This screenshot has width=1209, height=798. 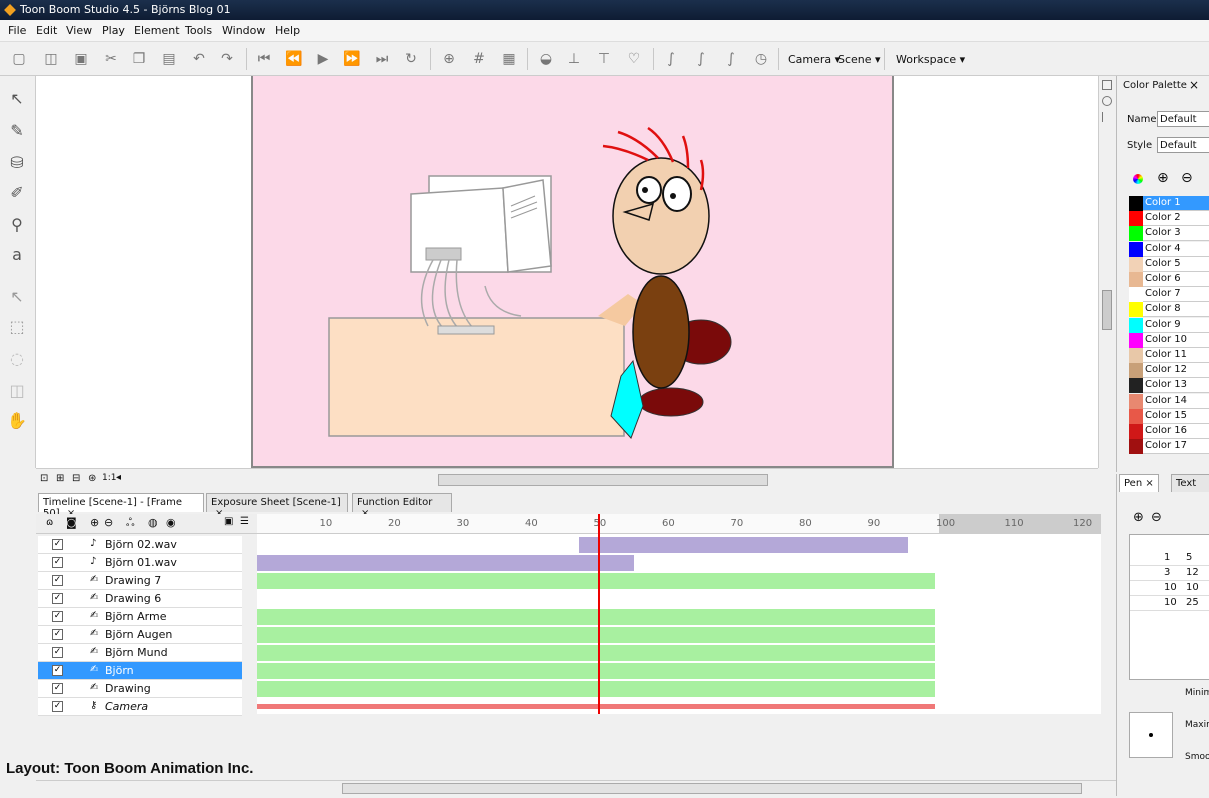 What do you see at coordinates (382, 59) in the screenshot?
I see `last-frame-icon: ⏭` at bounding box center [382, 59].